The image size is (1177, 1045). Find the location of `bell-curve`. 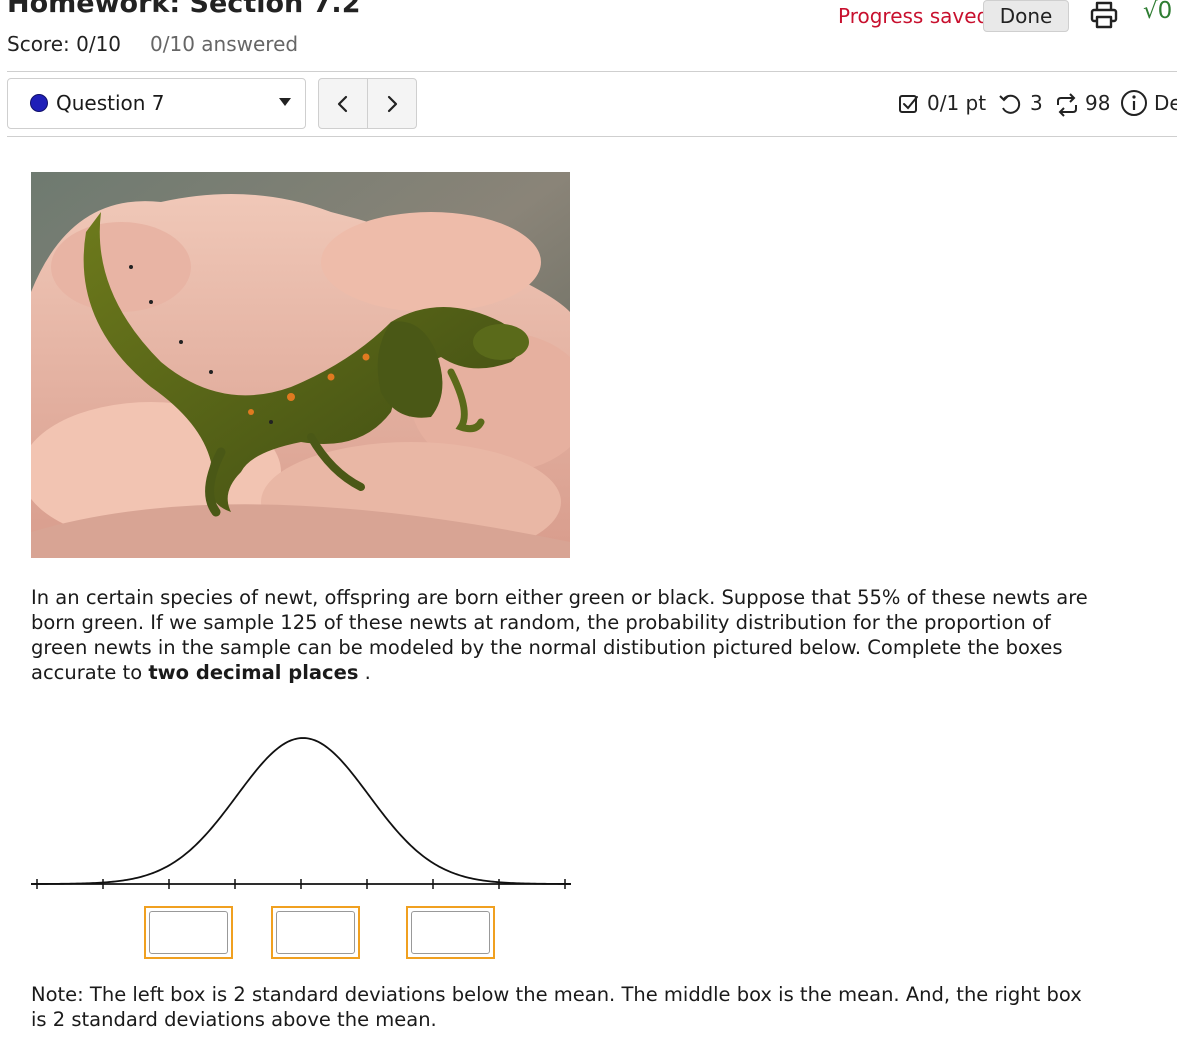

bell-curve is located at coordinates (301, 811).